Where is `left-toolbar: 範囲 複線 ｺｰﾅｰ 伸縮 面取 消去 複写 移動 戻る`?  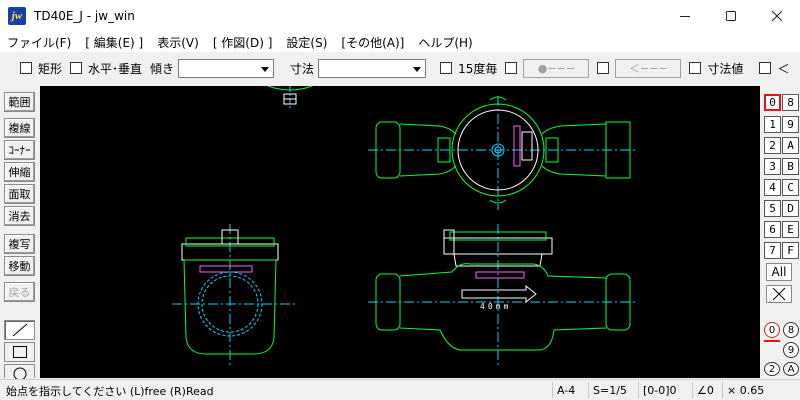
left-toolbar: 範囲 複線 ｺｰﾅｰ 伸縮 面取 消去 複写 移動 戻る is located at coordinates (20, 232).